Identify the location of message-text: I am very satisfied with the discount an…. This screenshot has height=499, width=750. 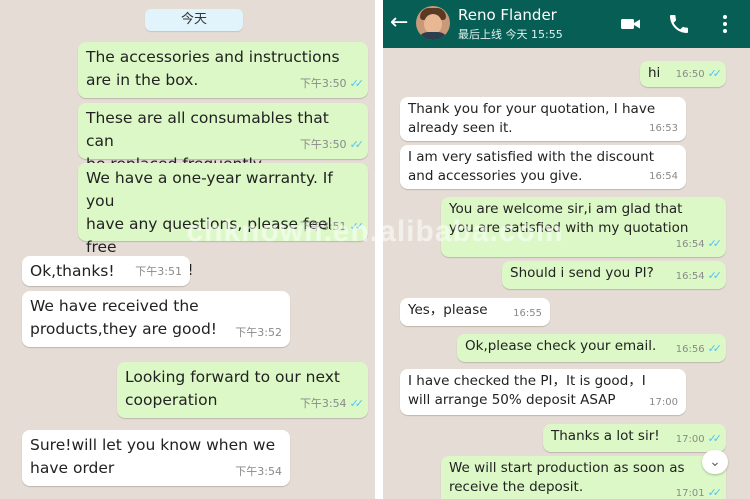
(531, 166).